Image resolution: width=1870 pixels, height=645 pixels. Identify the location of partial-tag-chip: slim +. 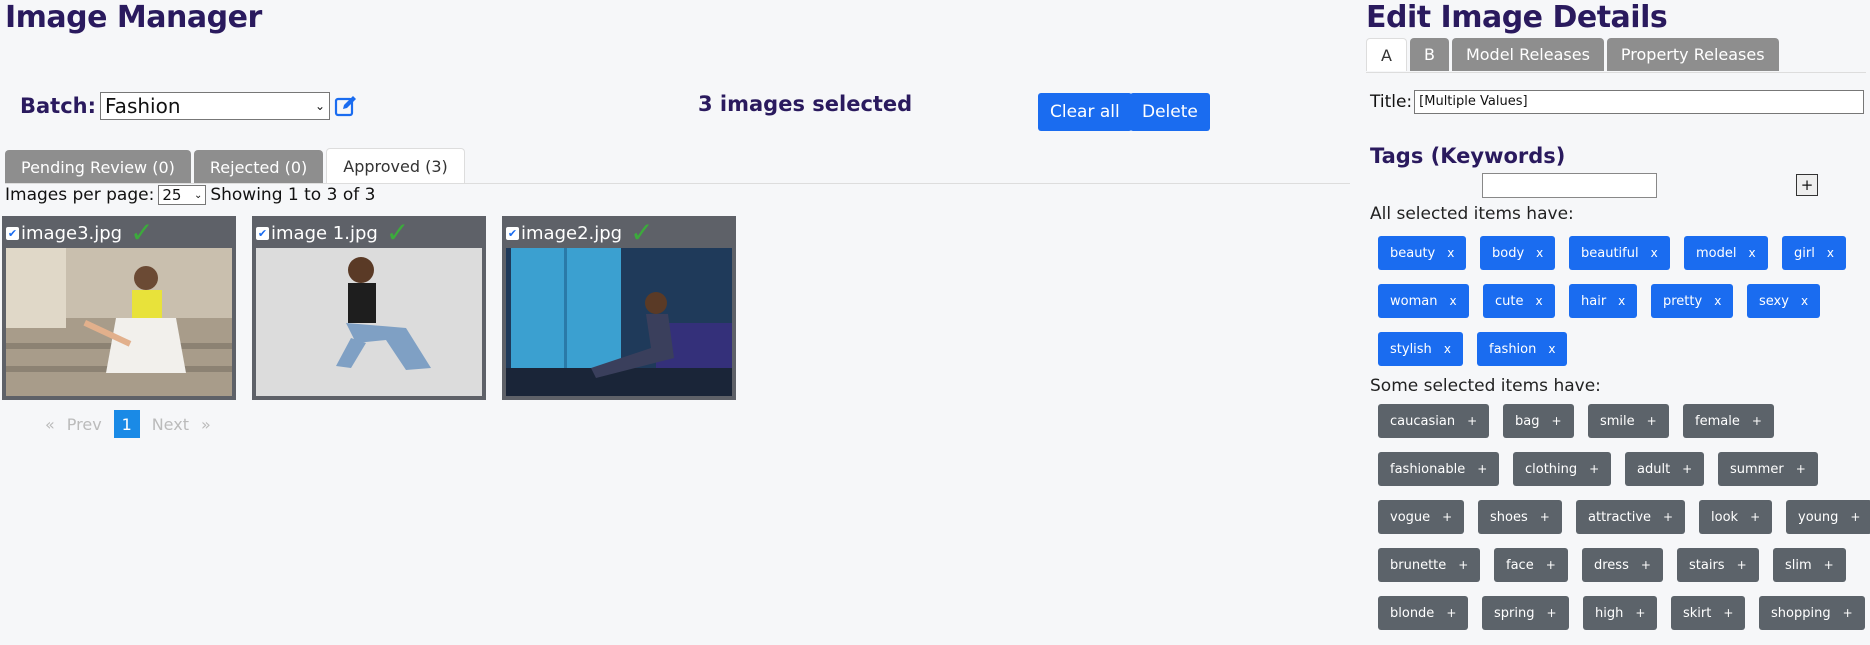
(1809, 565).